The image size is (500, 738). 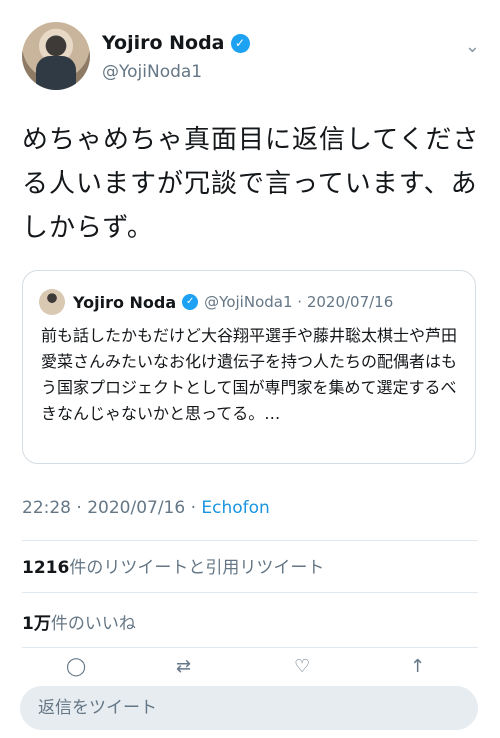 I want to click on quoted-author-name: Yojiro Noda, so click(x=125, y=302).